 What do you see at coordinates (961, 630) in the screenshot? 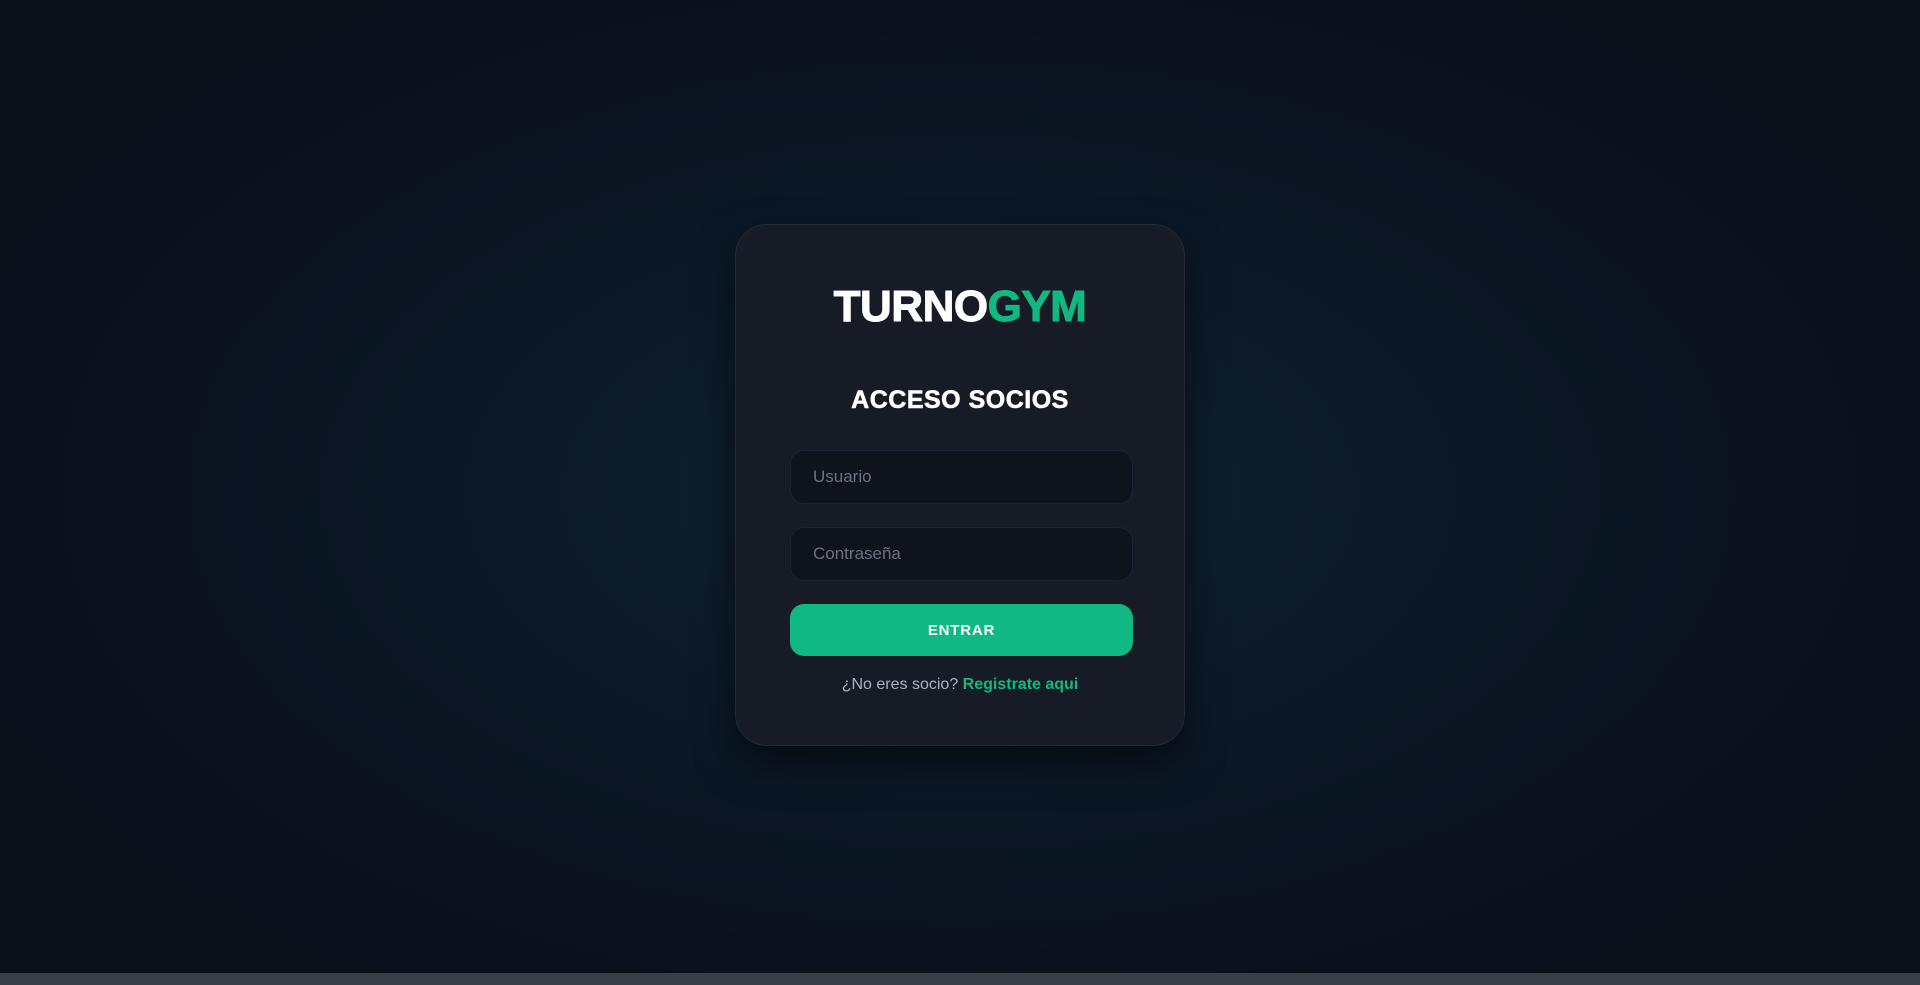
I see `login-submit-button: ENTRAR` at bounding box center [961, 630].